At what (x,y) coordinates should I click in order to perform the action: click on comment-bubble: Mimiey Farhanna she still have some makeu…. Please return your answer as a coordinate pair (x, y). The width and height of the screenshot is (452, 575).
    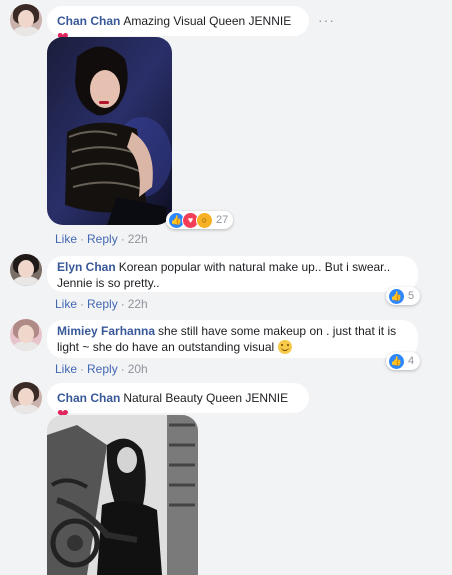
    Looking at the image, I should click on (232, 339).